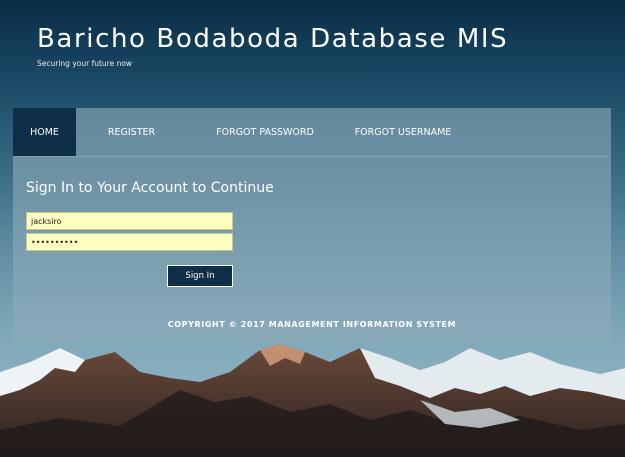  Describe the element at coordinates (150, 188) in the screenshot. I see `signin-heading: Sign In to Your Account to Continue` at that location.